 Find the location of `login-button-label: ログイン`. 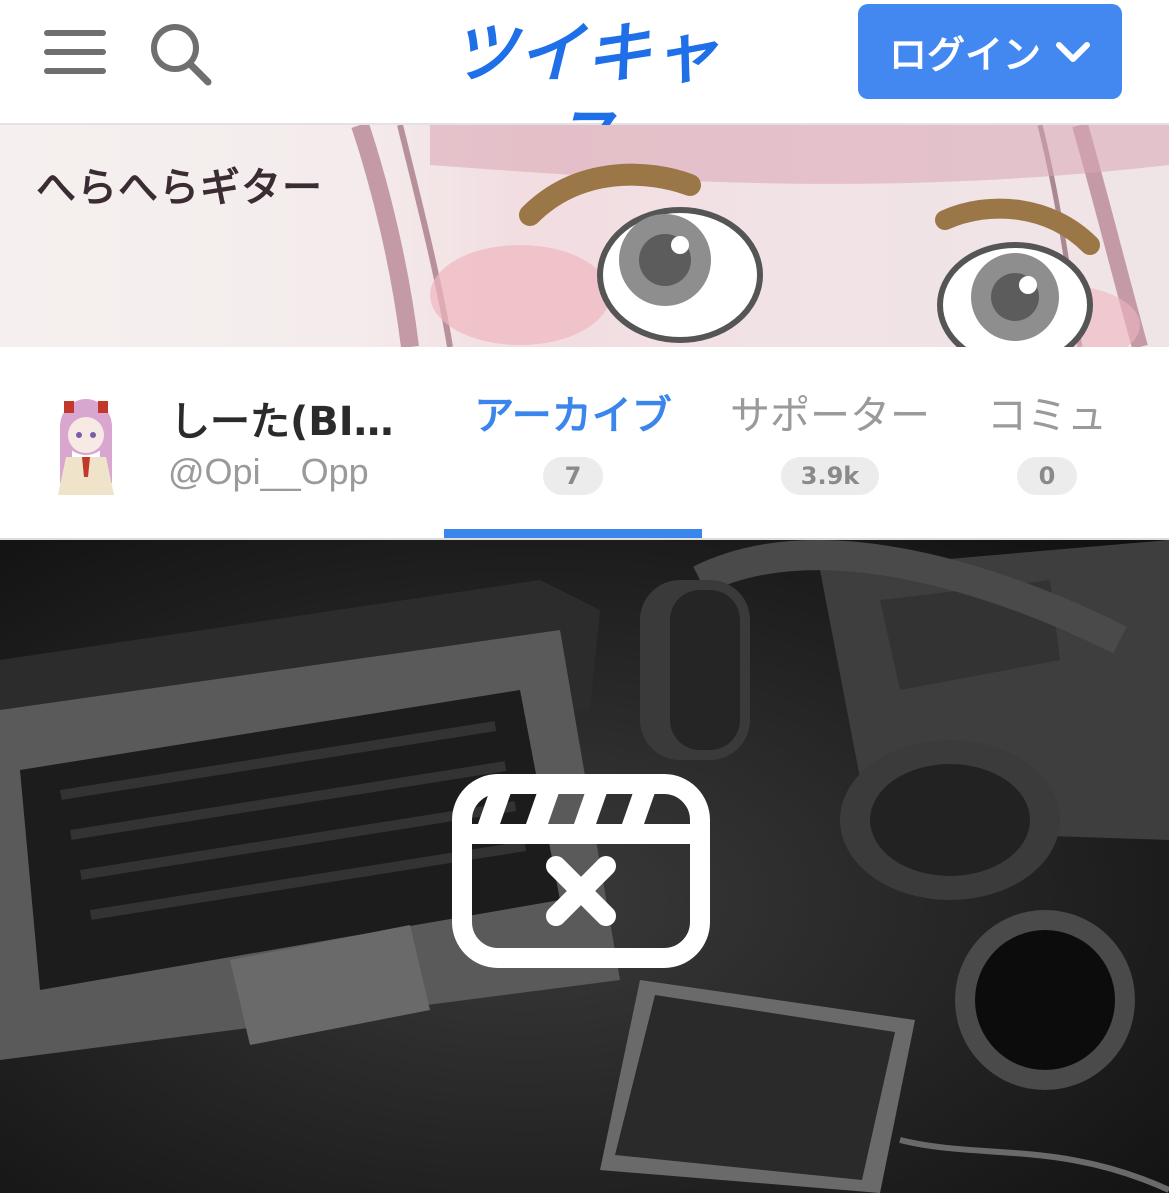

login-button-label: ログイン is located at coordinates (964, 55).